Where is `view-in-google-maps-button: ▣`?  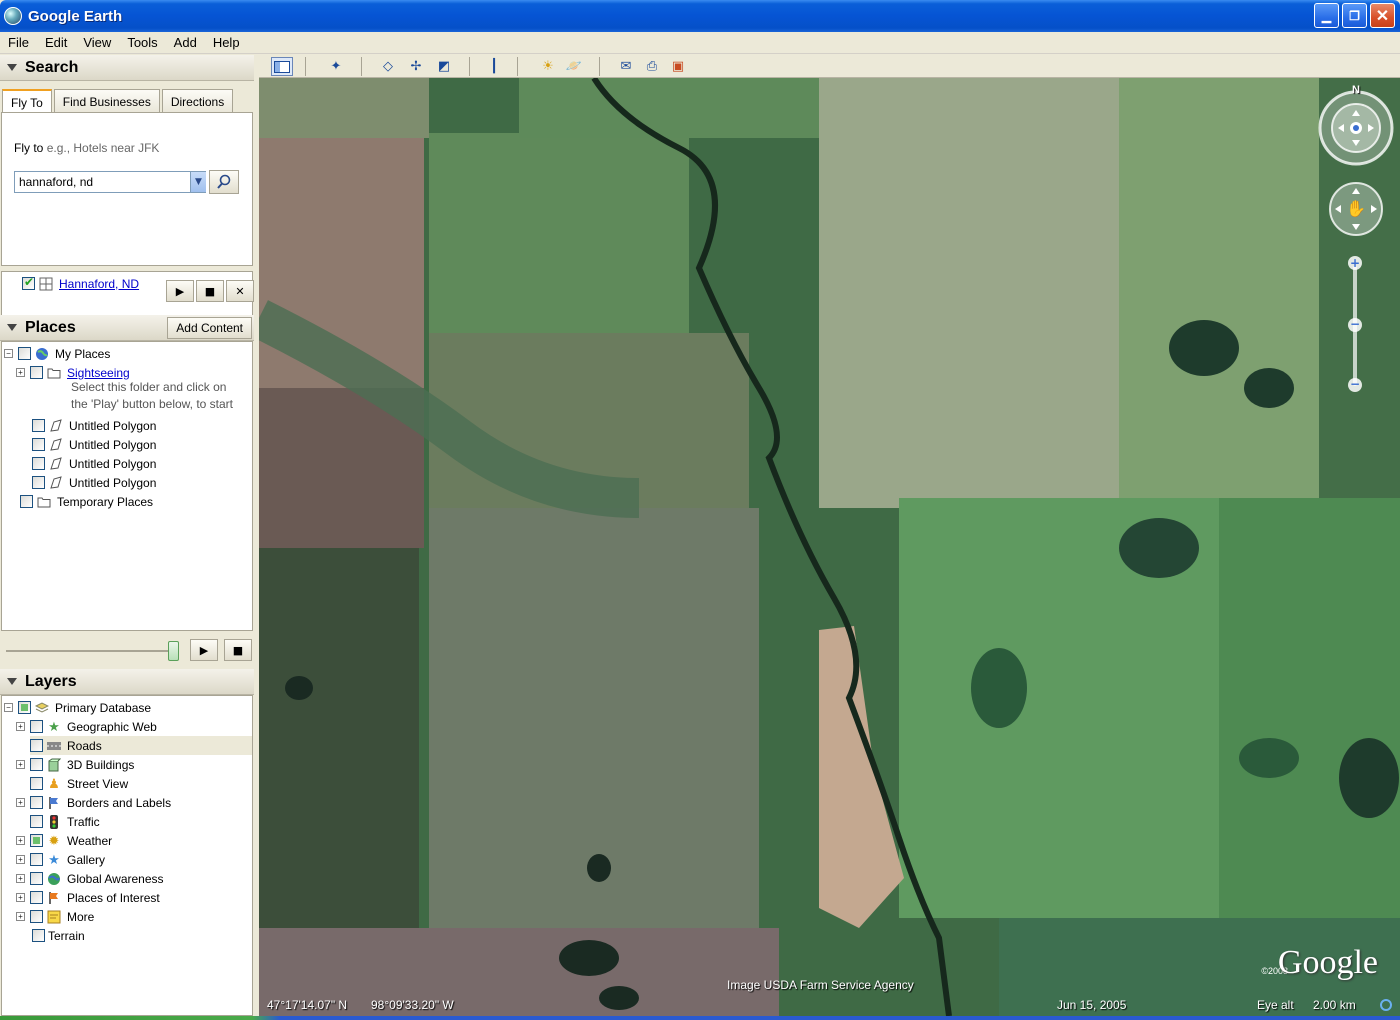 view-in-google-maps-button: ▣ is located at coordinates (678, 66).